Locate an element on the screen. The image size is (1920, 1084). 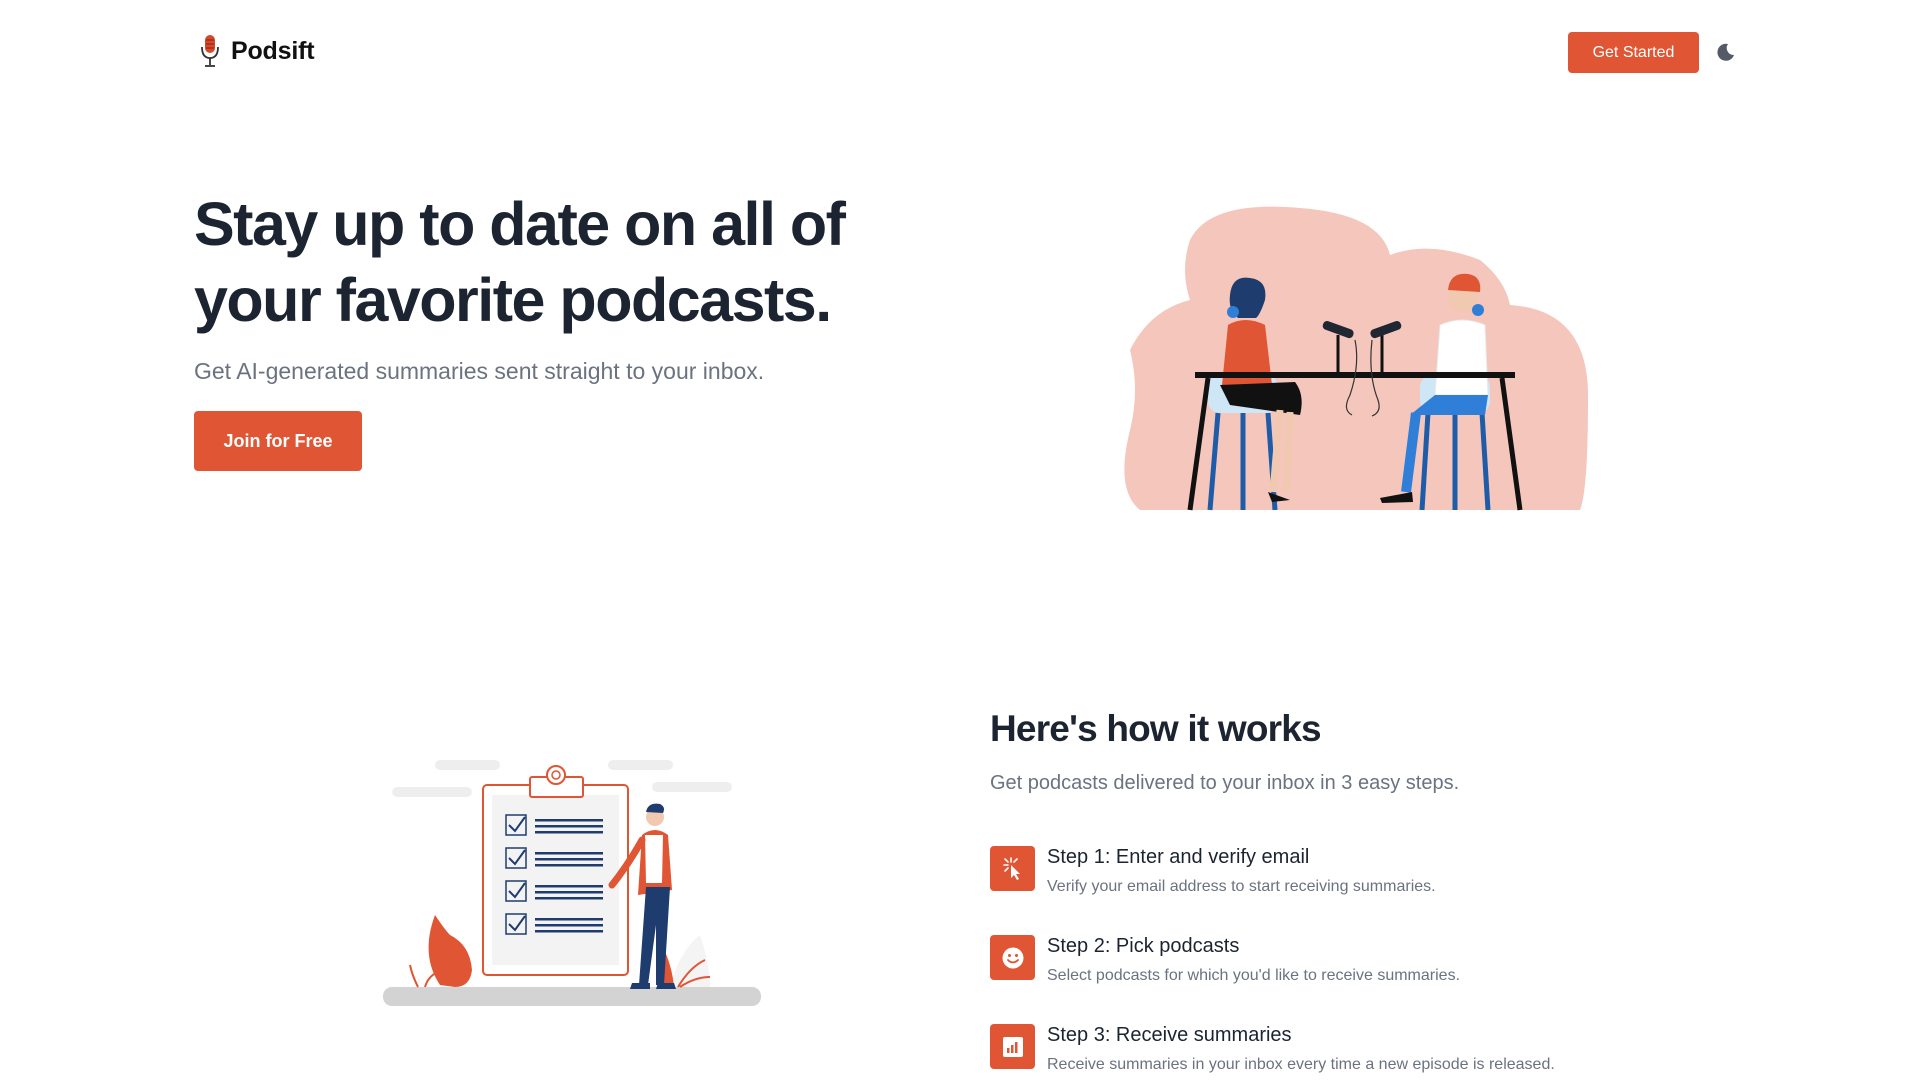
brand-name: Podsift is located at coordinates (273, 50).